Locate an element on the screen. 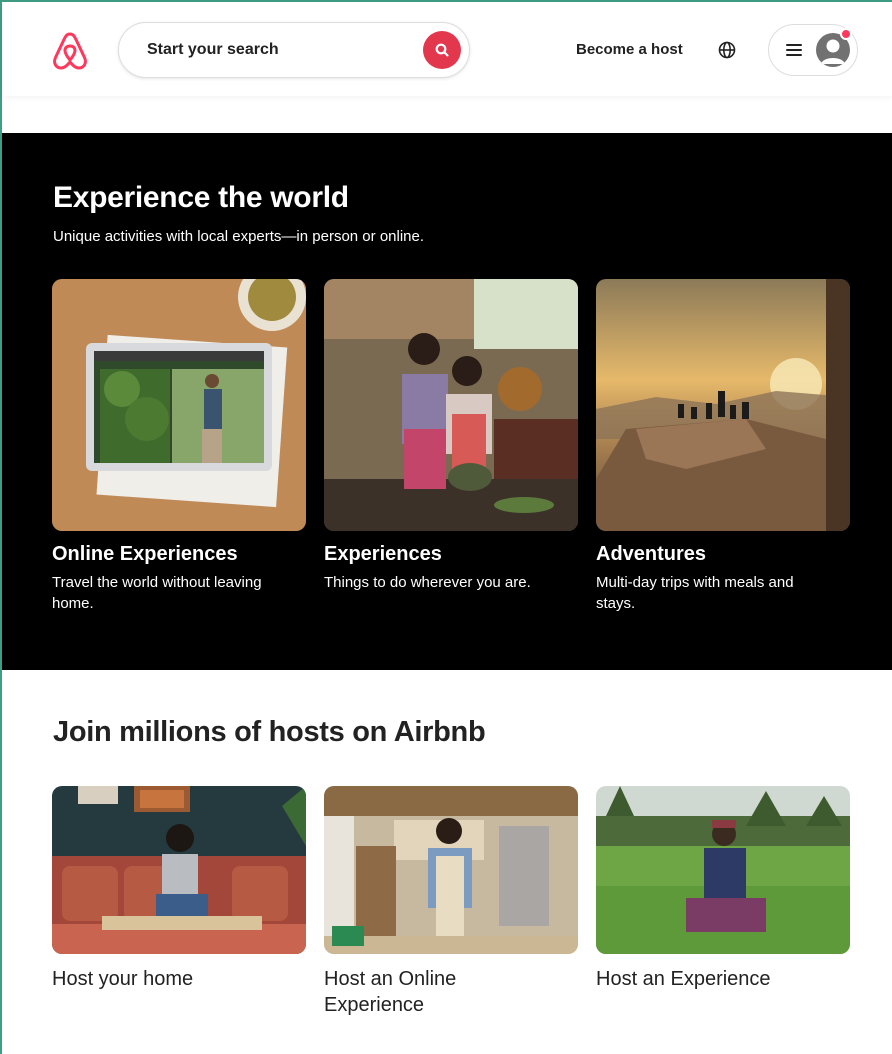  search-button is located at coordinates (442, 50).